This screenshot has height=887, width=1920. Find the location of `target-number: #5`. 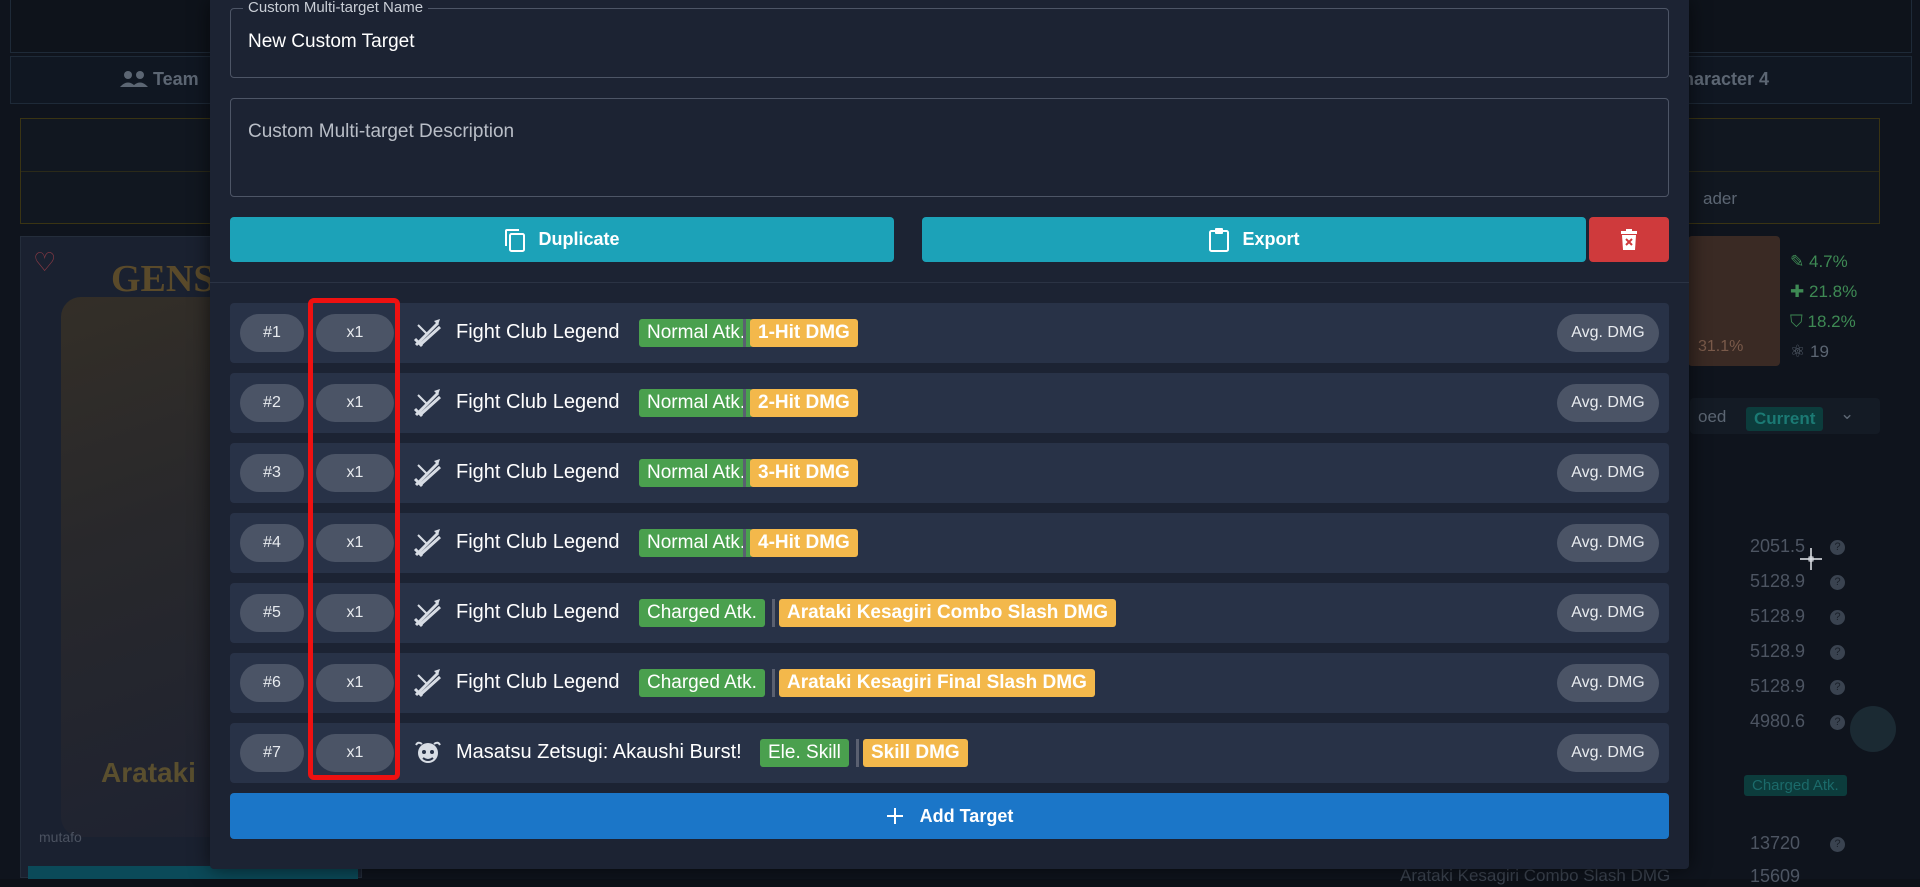

target-number: #5 is located at coordinates (272, 613).